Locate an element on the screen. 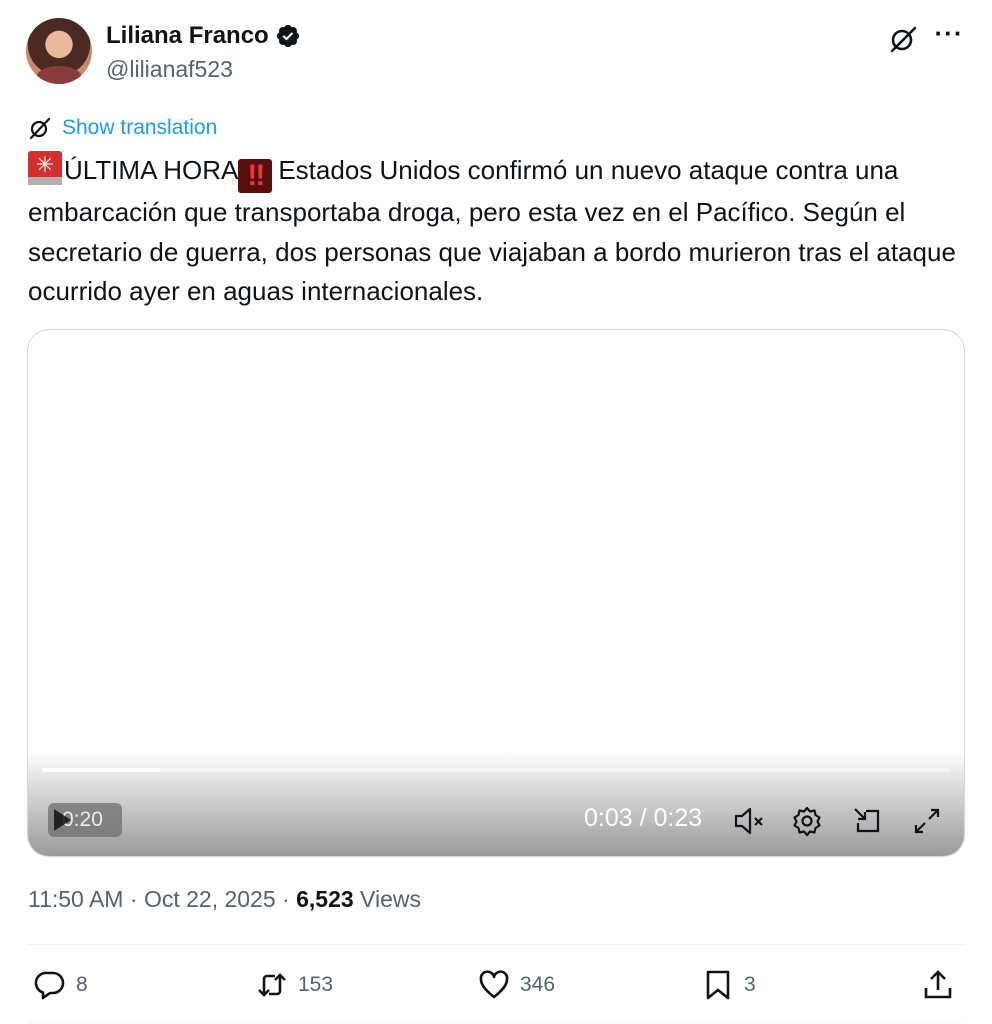 This screenshot has height=1024, width=992. video-timecode: 0:03 / 0:23 is located at coordinates (643, 818).